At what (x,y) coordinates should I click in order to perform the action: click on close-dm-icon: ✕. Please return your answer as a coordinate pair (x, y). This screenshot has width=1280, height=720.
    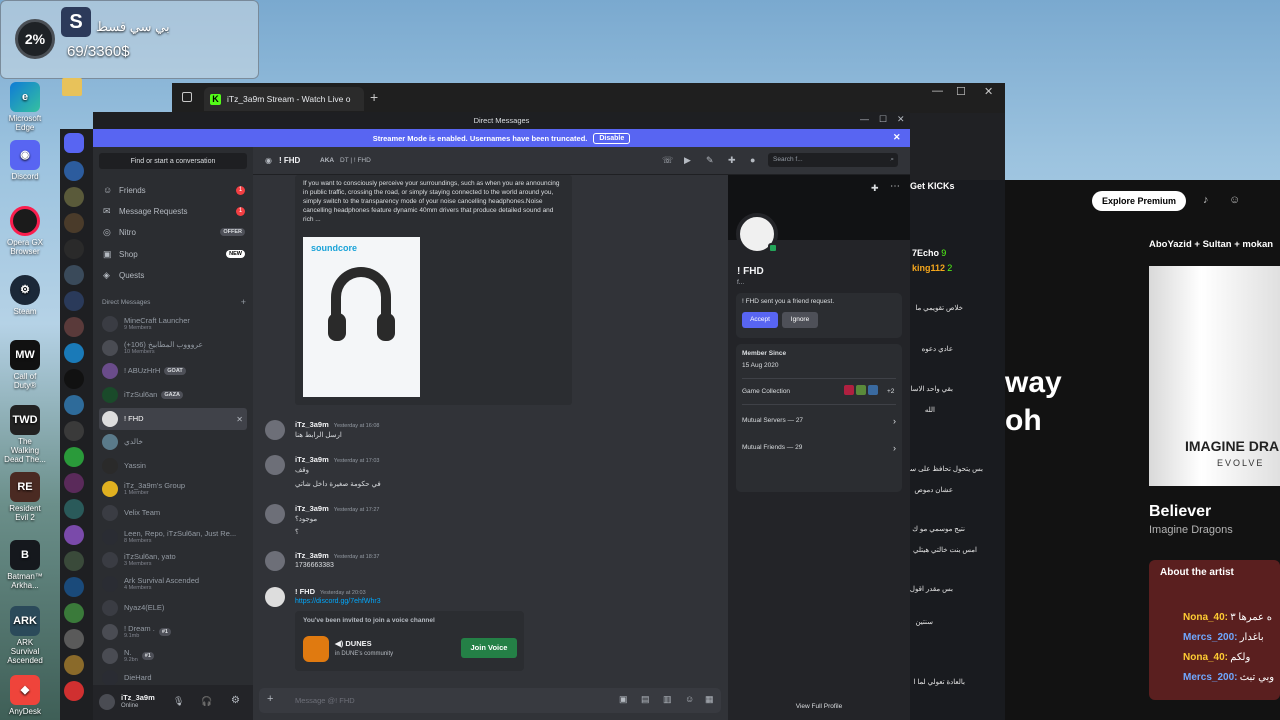
    Looking at the image, I should click on (239, 419).